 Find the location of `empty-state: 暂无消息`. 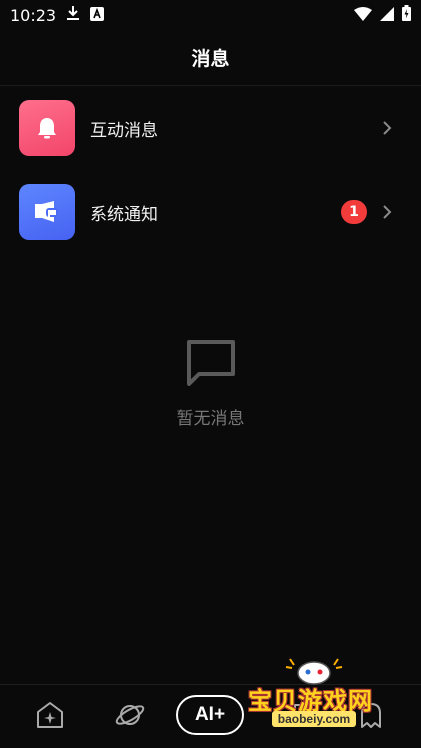

empty-state: 暂无消息 is located at coordinates (210, 383).